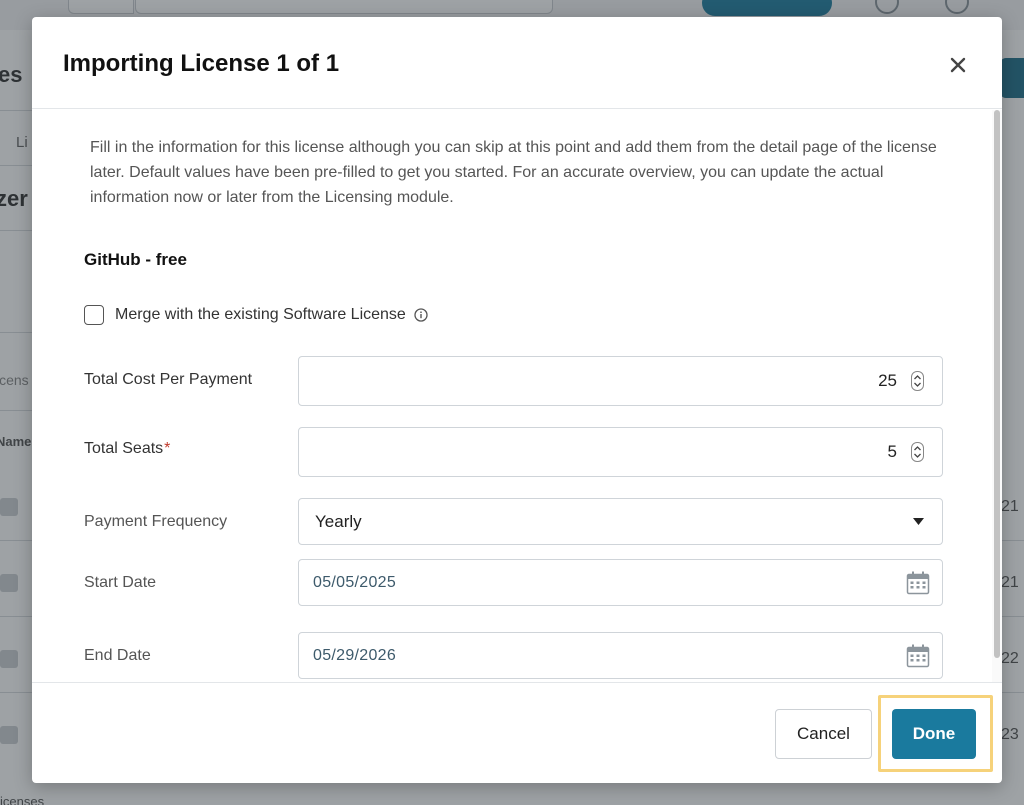 The height and width of the screenshot is (805, 1024). Describe the element at coordinates (934, 734) in the screenshot. I see `done-button: Done` at that location.